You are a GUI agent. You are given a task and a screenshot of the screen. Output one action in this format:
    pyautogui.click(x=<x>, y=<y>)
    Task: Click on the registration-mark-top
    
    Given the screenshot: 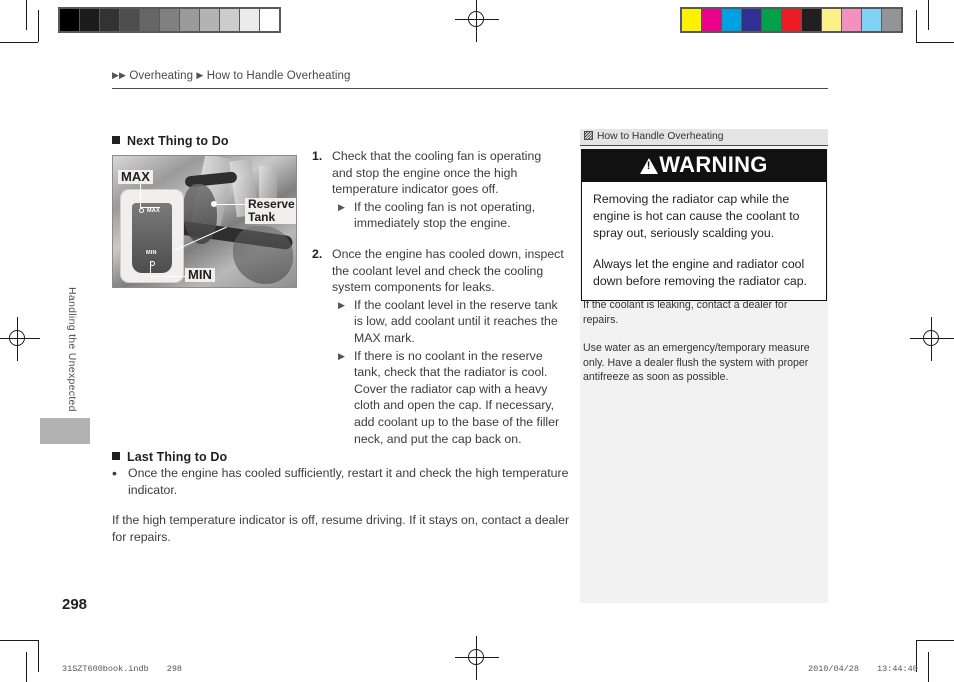 What is the action you would take?
    pyautogui.click(x=477, y=21)
    